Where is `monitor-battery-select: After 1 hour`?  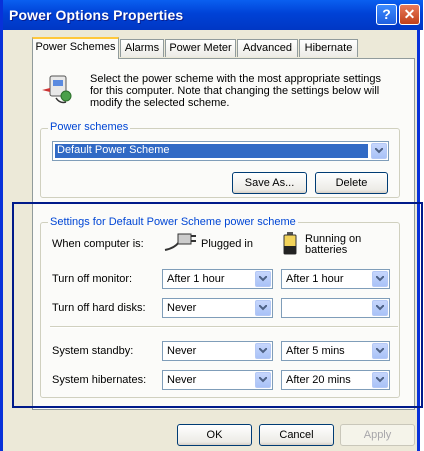
monitor-battery-select: After 1 hour is located at coordinates (335, 279).